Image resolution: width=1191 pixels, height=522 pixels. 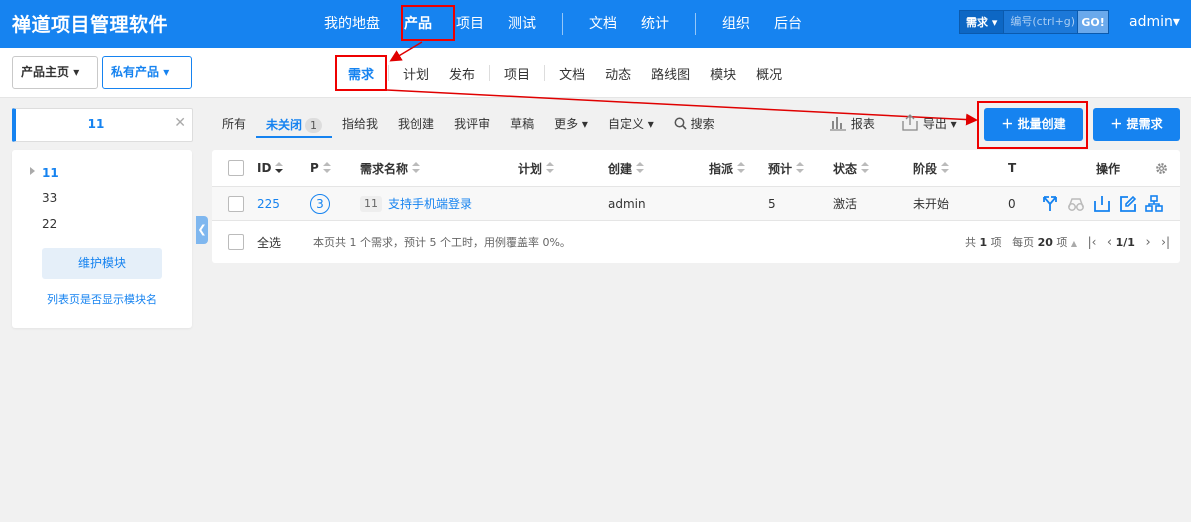 What do you see at coordinates (352, 24) in the screenshot?
I see `nav-my: 我的地盘` at bounding box center [352, 24].